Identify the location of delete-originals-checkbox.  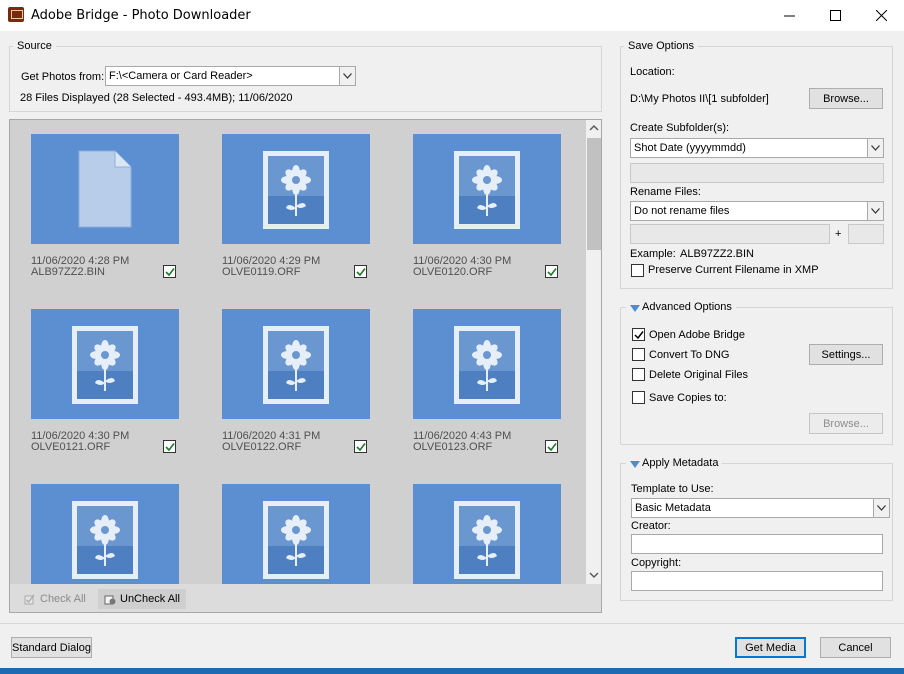
(638, 374).